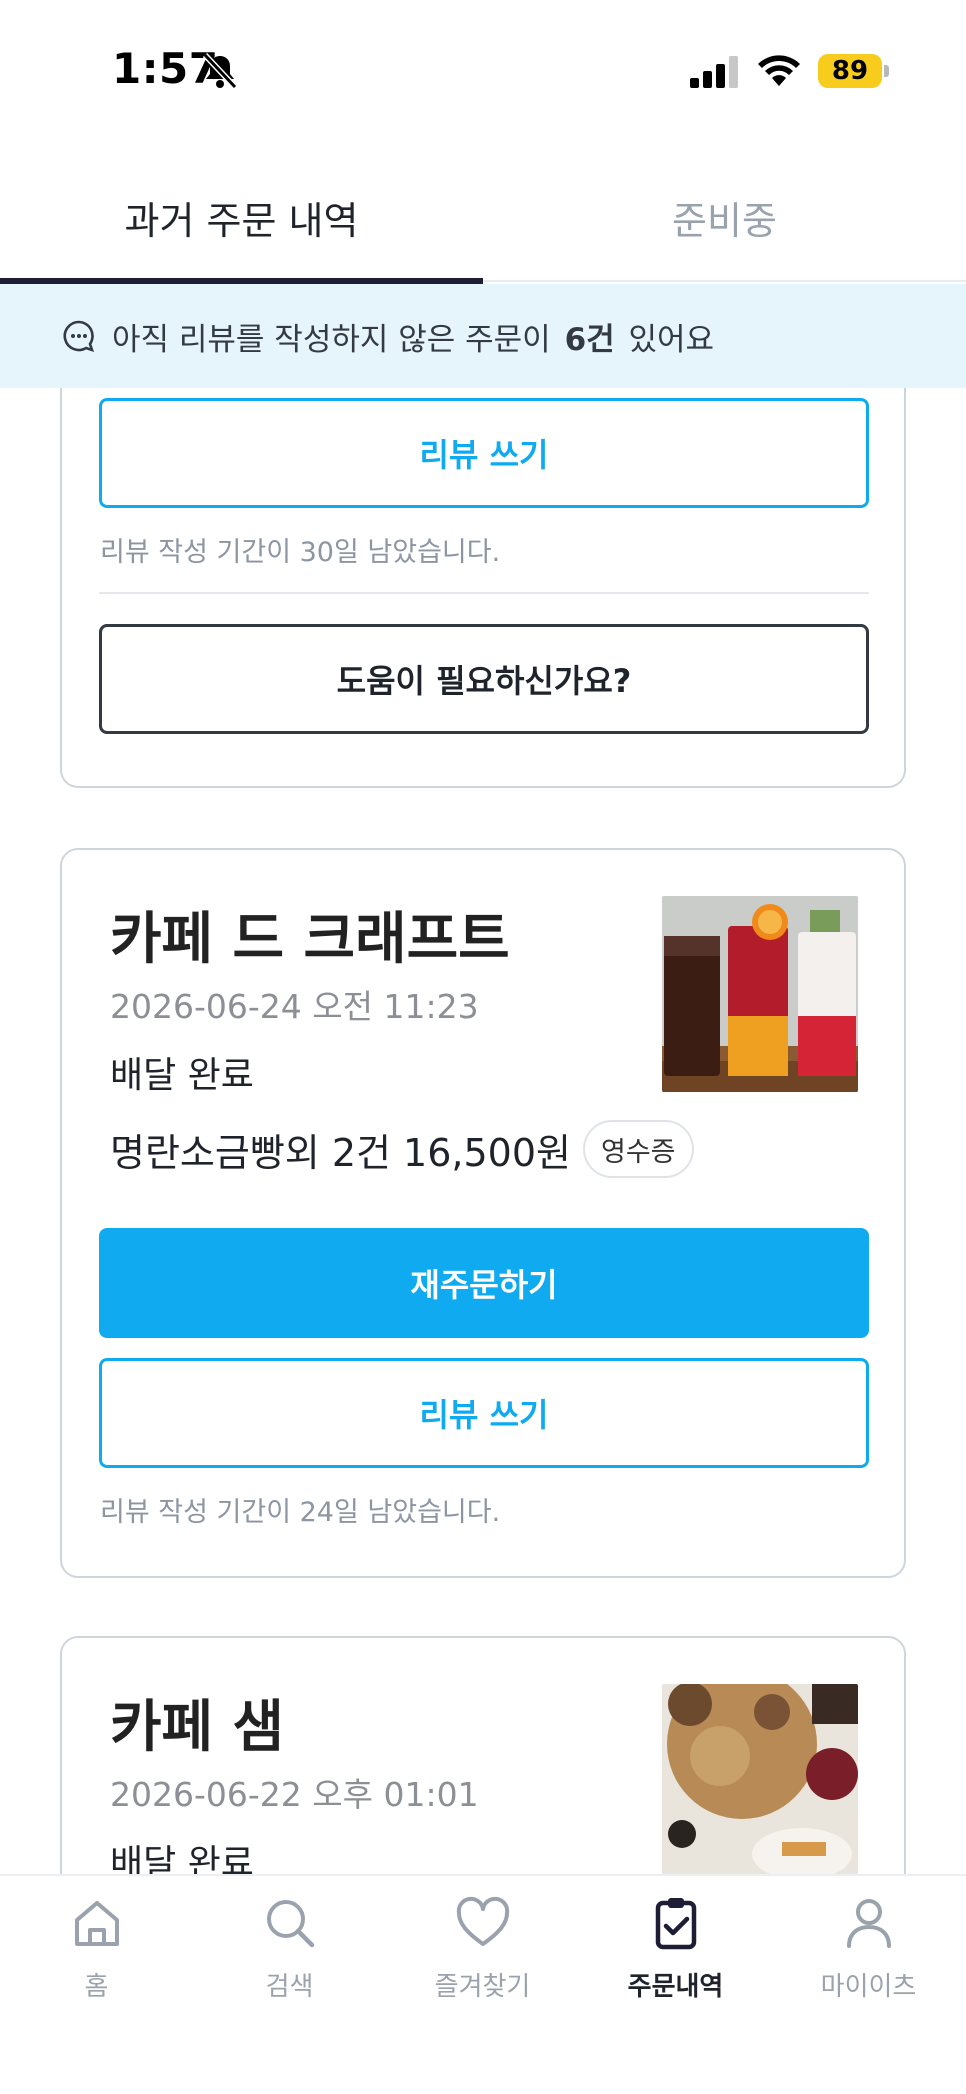  What do you see at coordinates (300, 1512) in the screenshot?
I see `review-deadline-note: 리뷰 작성 기간이 24일 남았습니다.` at bounding box center [300, 1512].